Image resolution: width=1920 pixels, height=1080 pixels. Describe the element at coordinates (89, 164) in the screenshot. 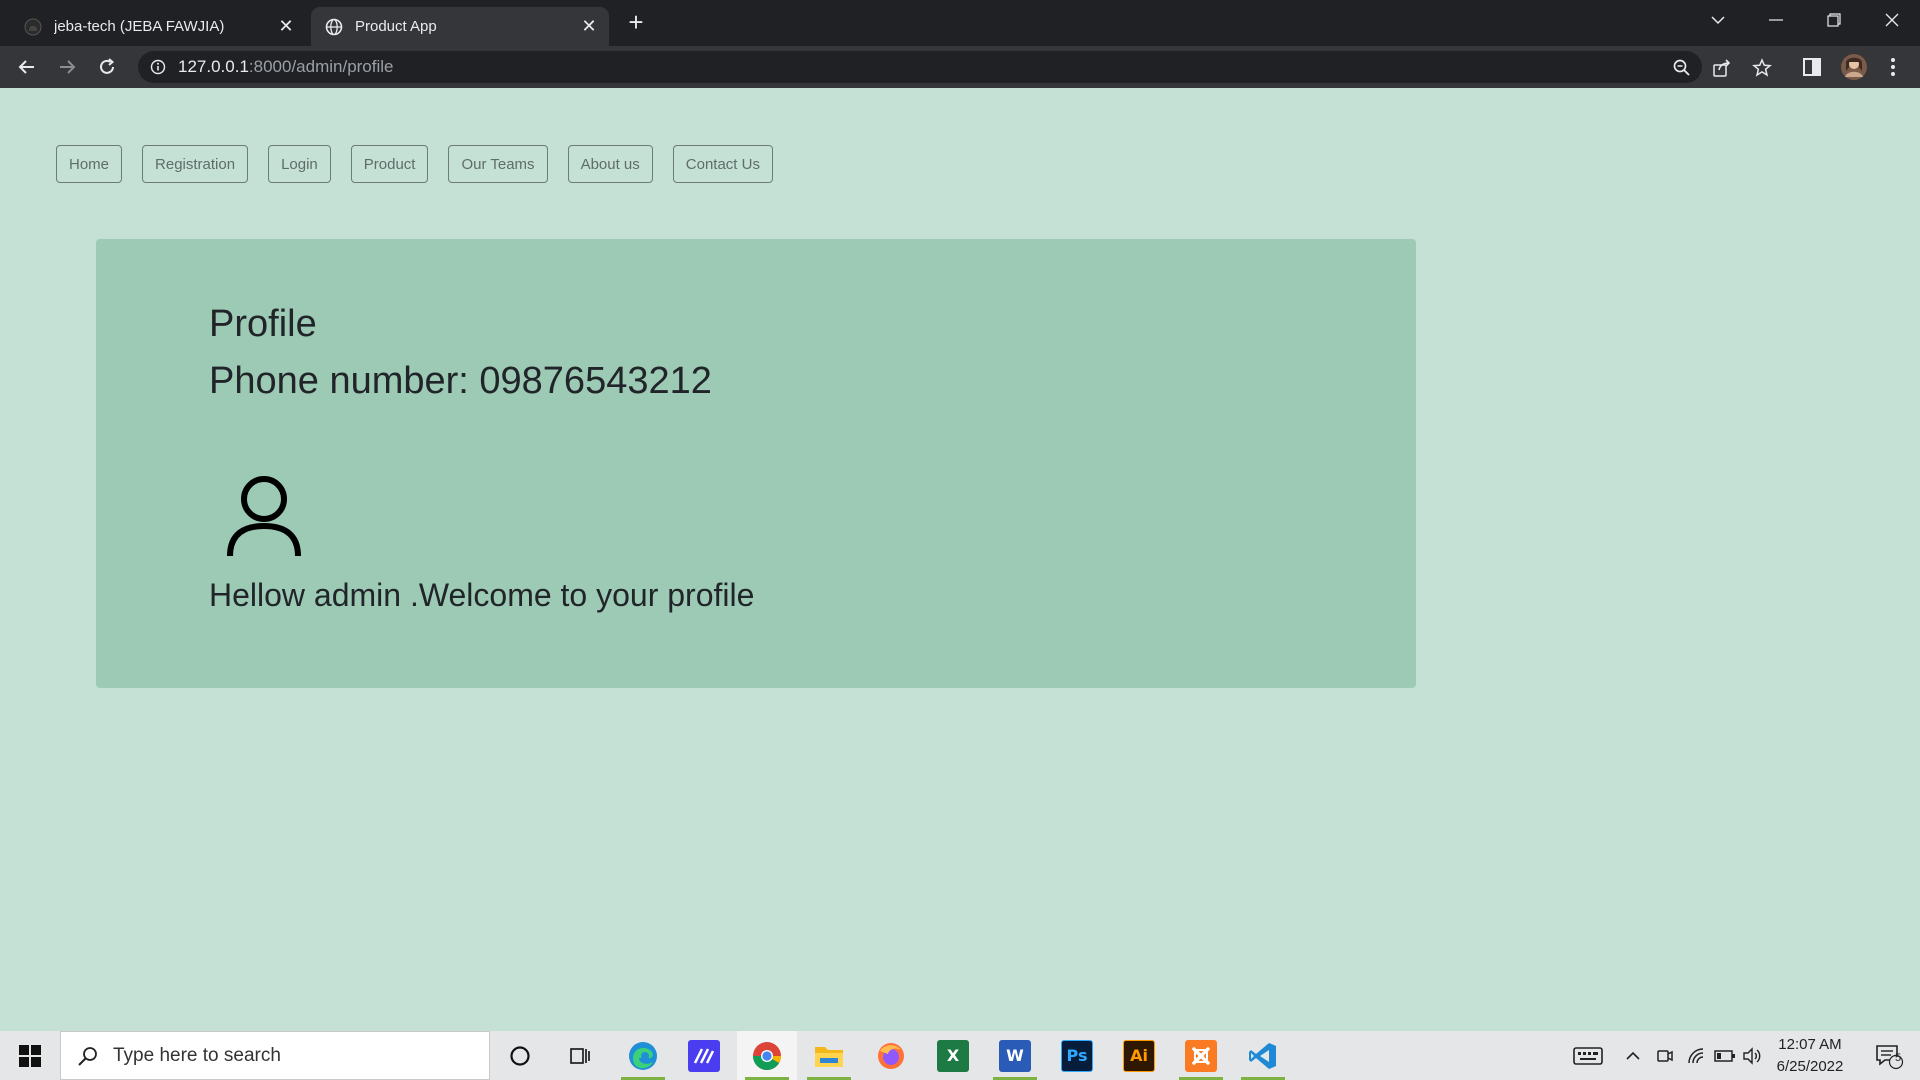

I see `nav-home: Home` at that location.